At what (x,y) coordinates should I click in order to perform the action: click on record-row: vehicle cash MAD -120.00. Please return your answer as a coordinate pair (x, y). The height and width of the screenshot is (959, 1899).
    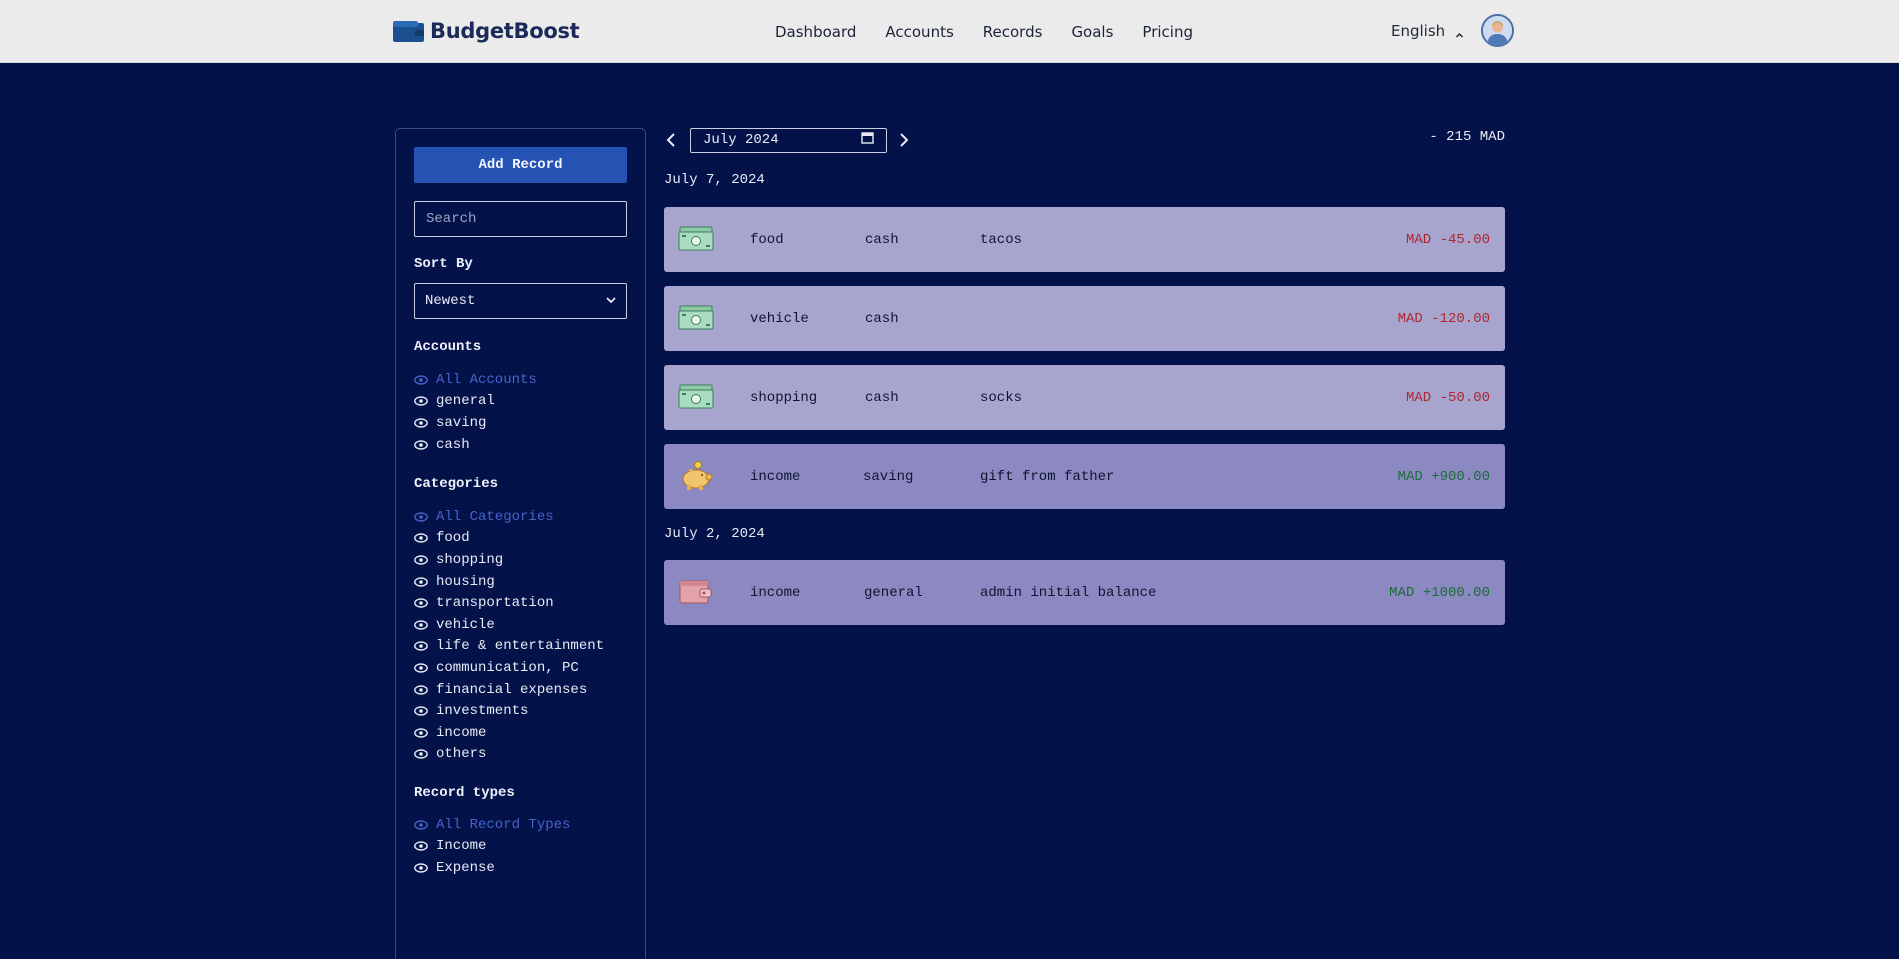
    Looking at the image, I should click on (1084, 318).